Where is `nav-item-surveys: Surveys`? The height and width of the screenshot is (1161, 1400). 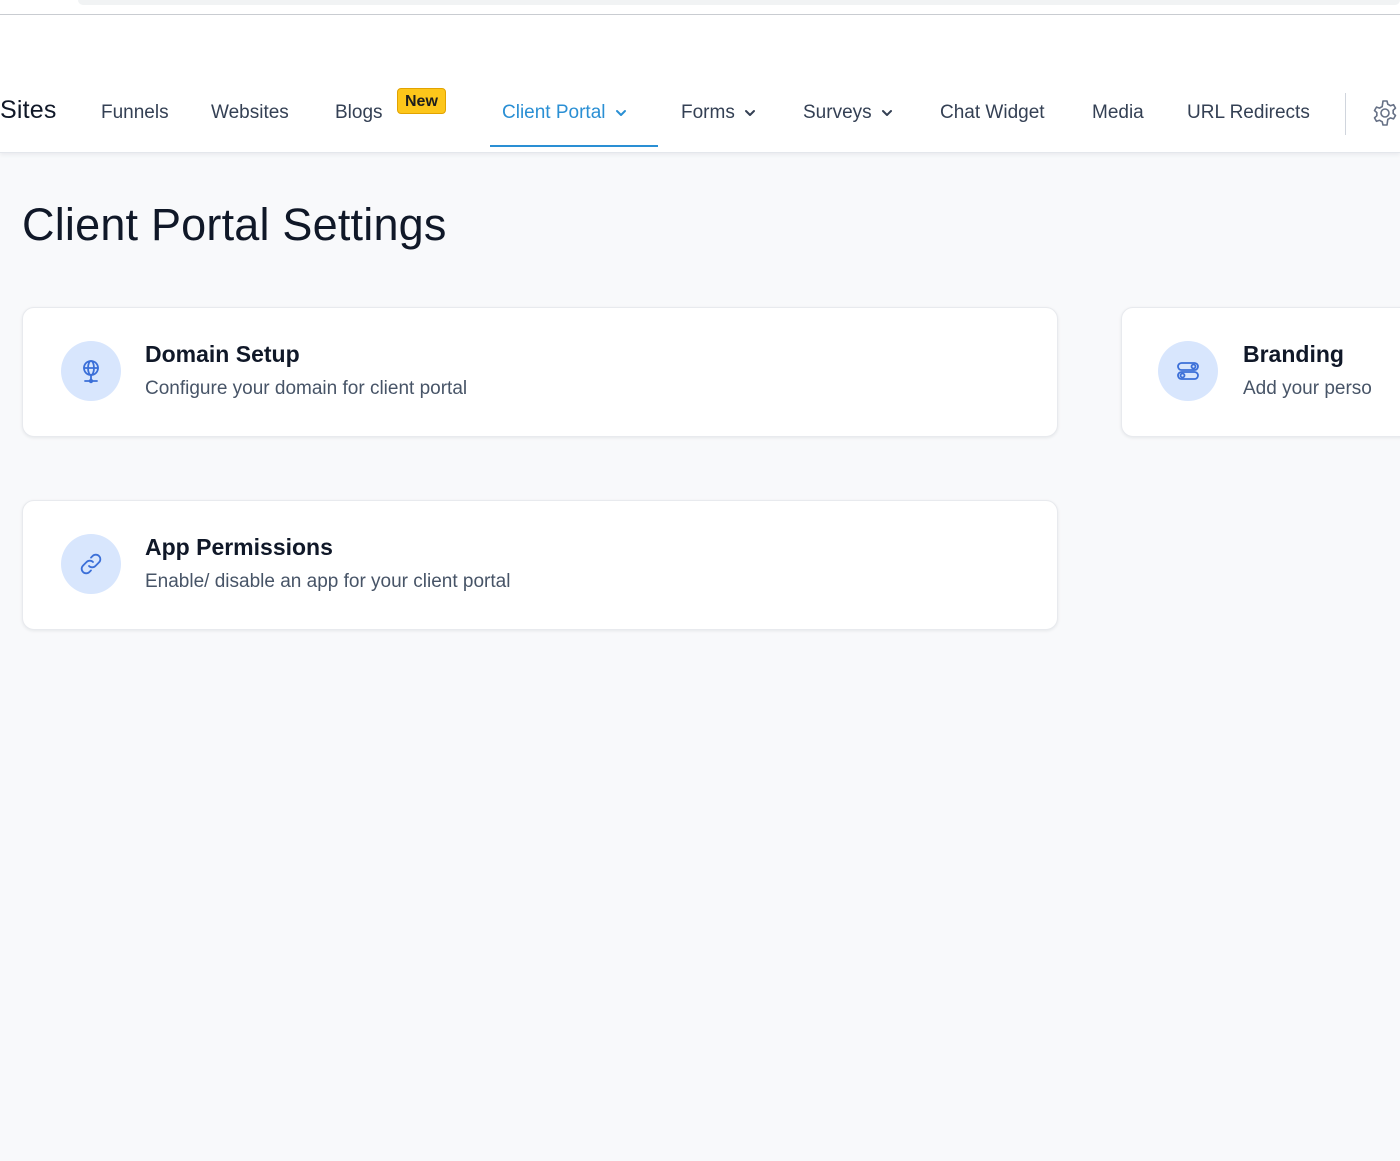 nav-item-surveys: Surveys is located at coordinates (848, 113).